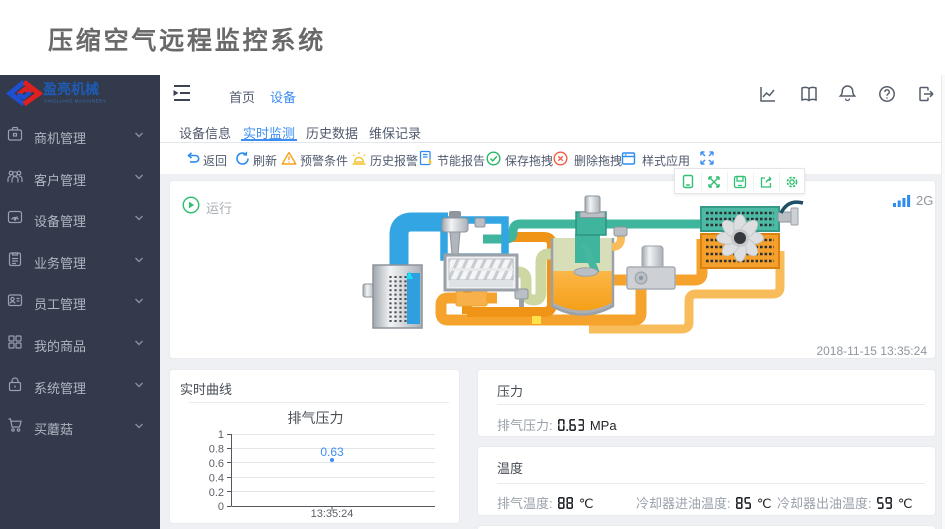 The width and height of the screenshot is (945, 529). What do you see at coordinates (216, 479) in the screenshot?
I see `svg-text: 0.4` at bounding box center [216, 479].